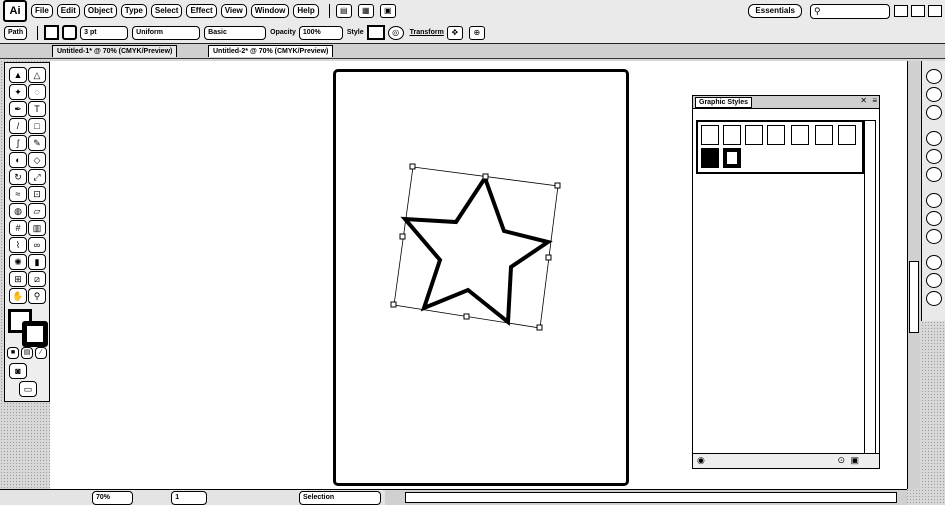 The width and height of the screenshot is (945, 505). Describe the element at coordinates (37, 194) in the screenshot. I see `free-transform-tool-icon: ⊡` at that location.